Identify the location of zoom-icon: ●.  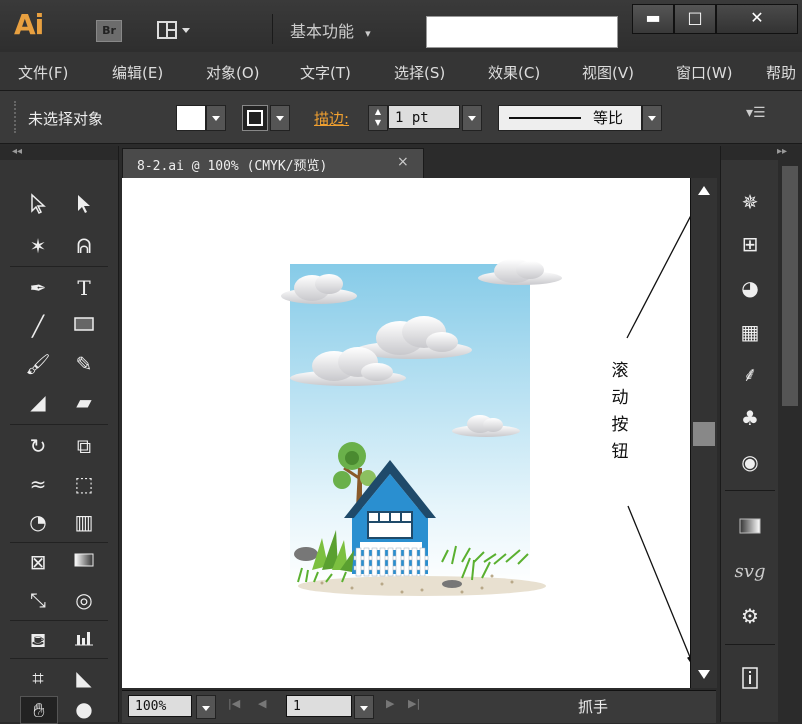
(84, 709).